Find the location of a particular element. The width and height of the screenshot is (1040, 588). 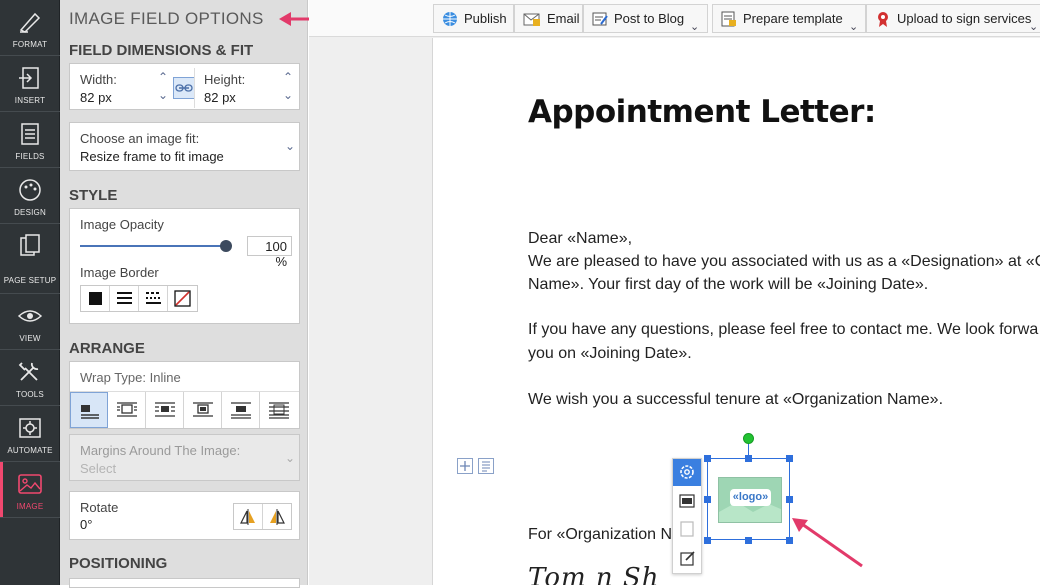

design-icon is located at coordinates (30, 190).